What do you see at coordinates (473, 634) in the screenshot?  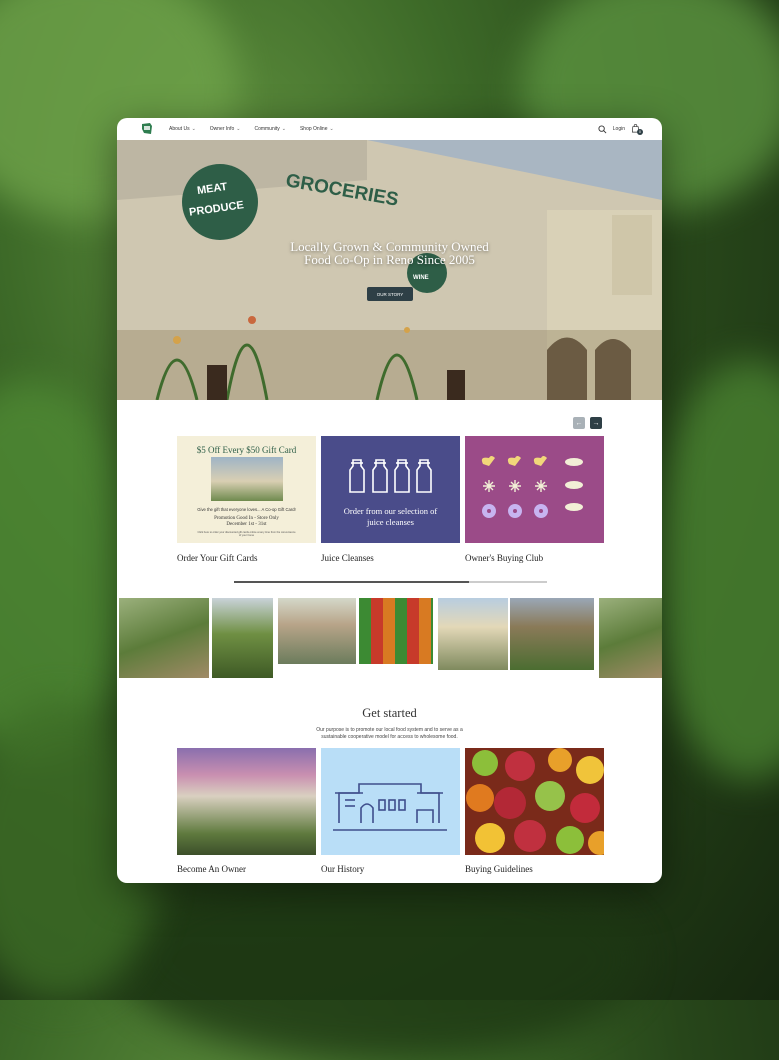 I see `gallery-photo-storefront` at bounding box center [473, 634].